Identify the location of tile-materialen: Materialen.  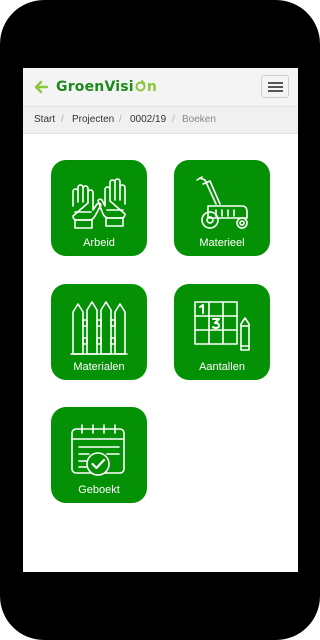
(99, 332).